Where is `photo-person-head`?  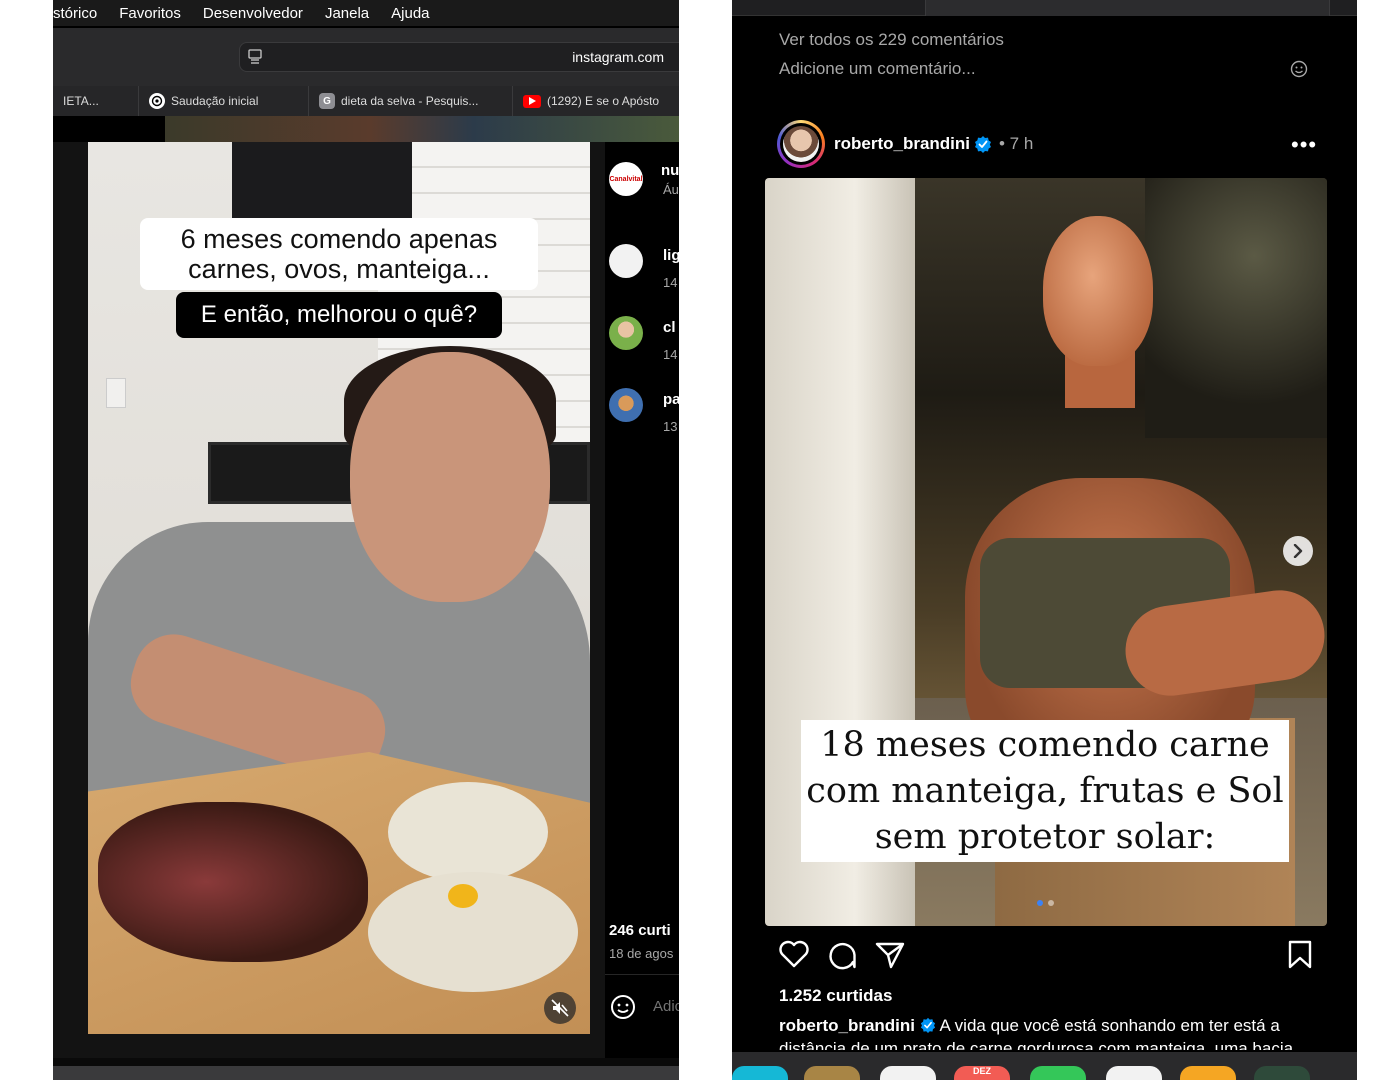
photo-person-head is located at coordinates (1098, 291).